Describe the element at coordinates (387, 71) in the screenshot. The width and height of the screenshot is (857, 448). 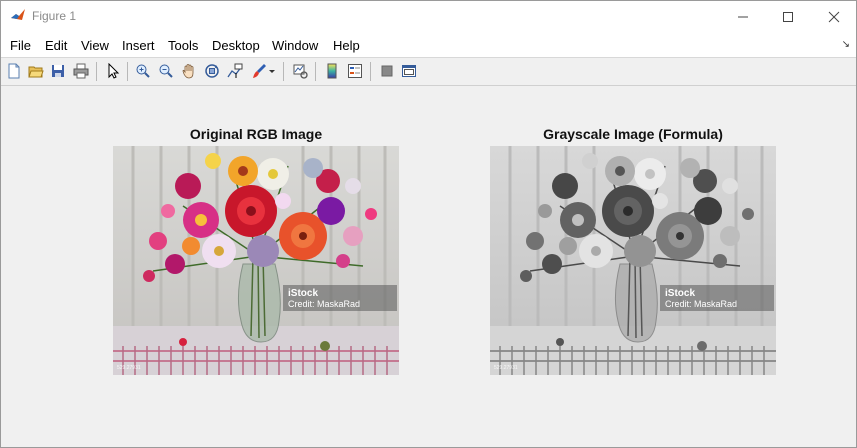
I see `hide-plot-tools-icon` at that location.